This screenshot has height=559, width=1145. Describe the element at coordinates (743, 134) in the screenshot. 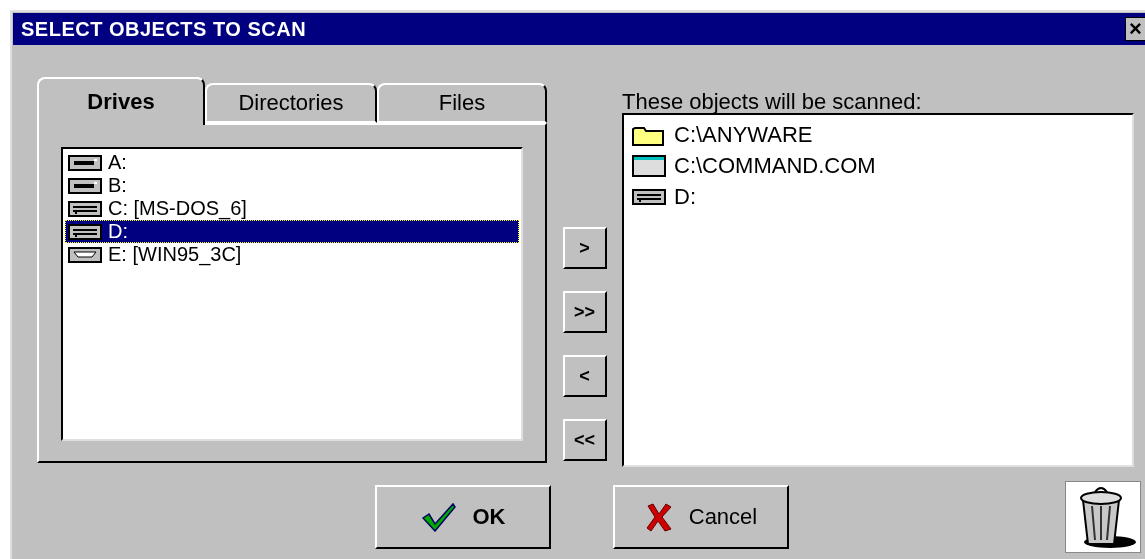

I see `scan-item: C:\ANYWARE` at that location.